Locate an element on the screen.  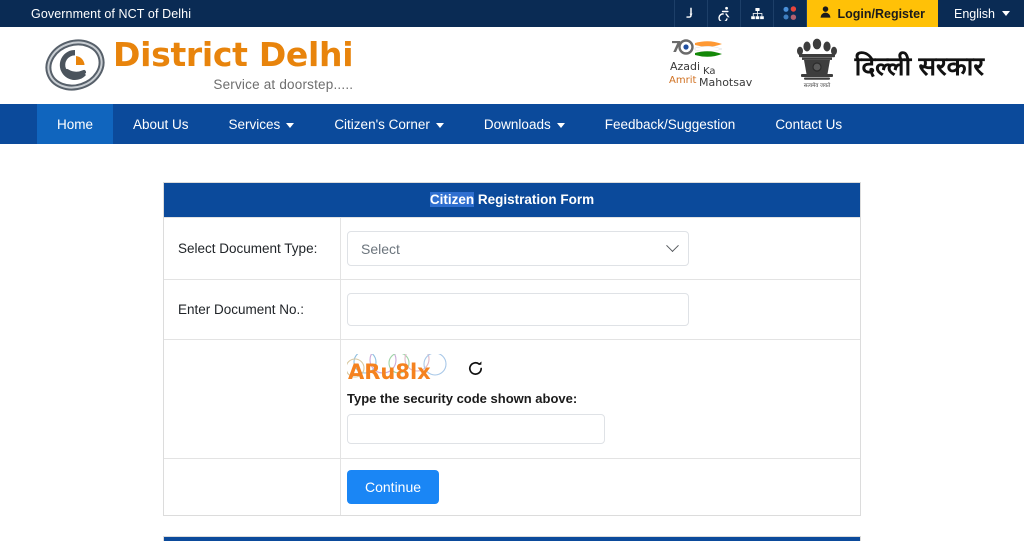
document-number-input is located at coordinates (518, 309).